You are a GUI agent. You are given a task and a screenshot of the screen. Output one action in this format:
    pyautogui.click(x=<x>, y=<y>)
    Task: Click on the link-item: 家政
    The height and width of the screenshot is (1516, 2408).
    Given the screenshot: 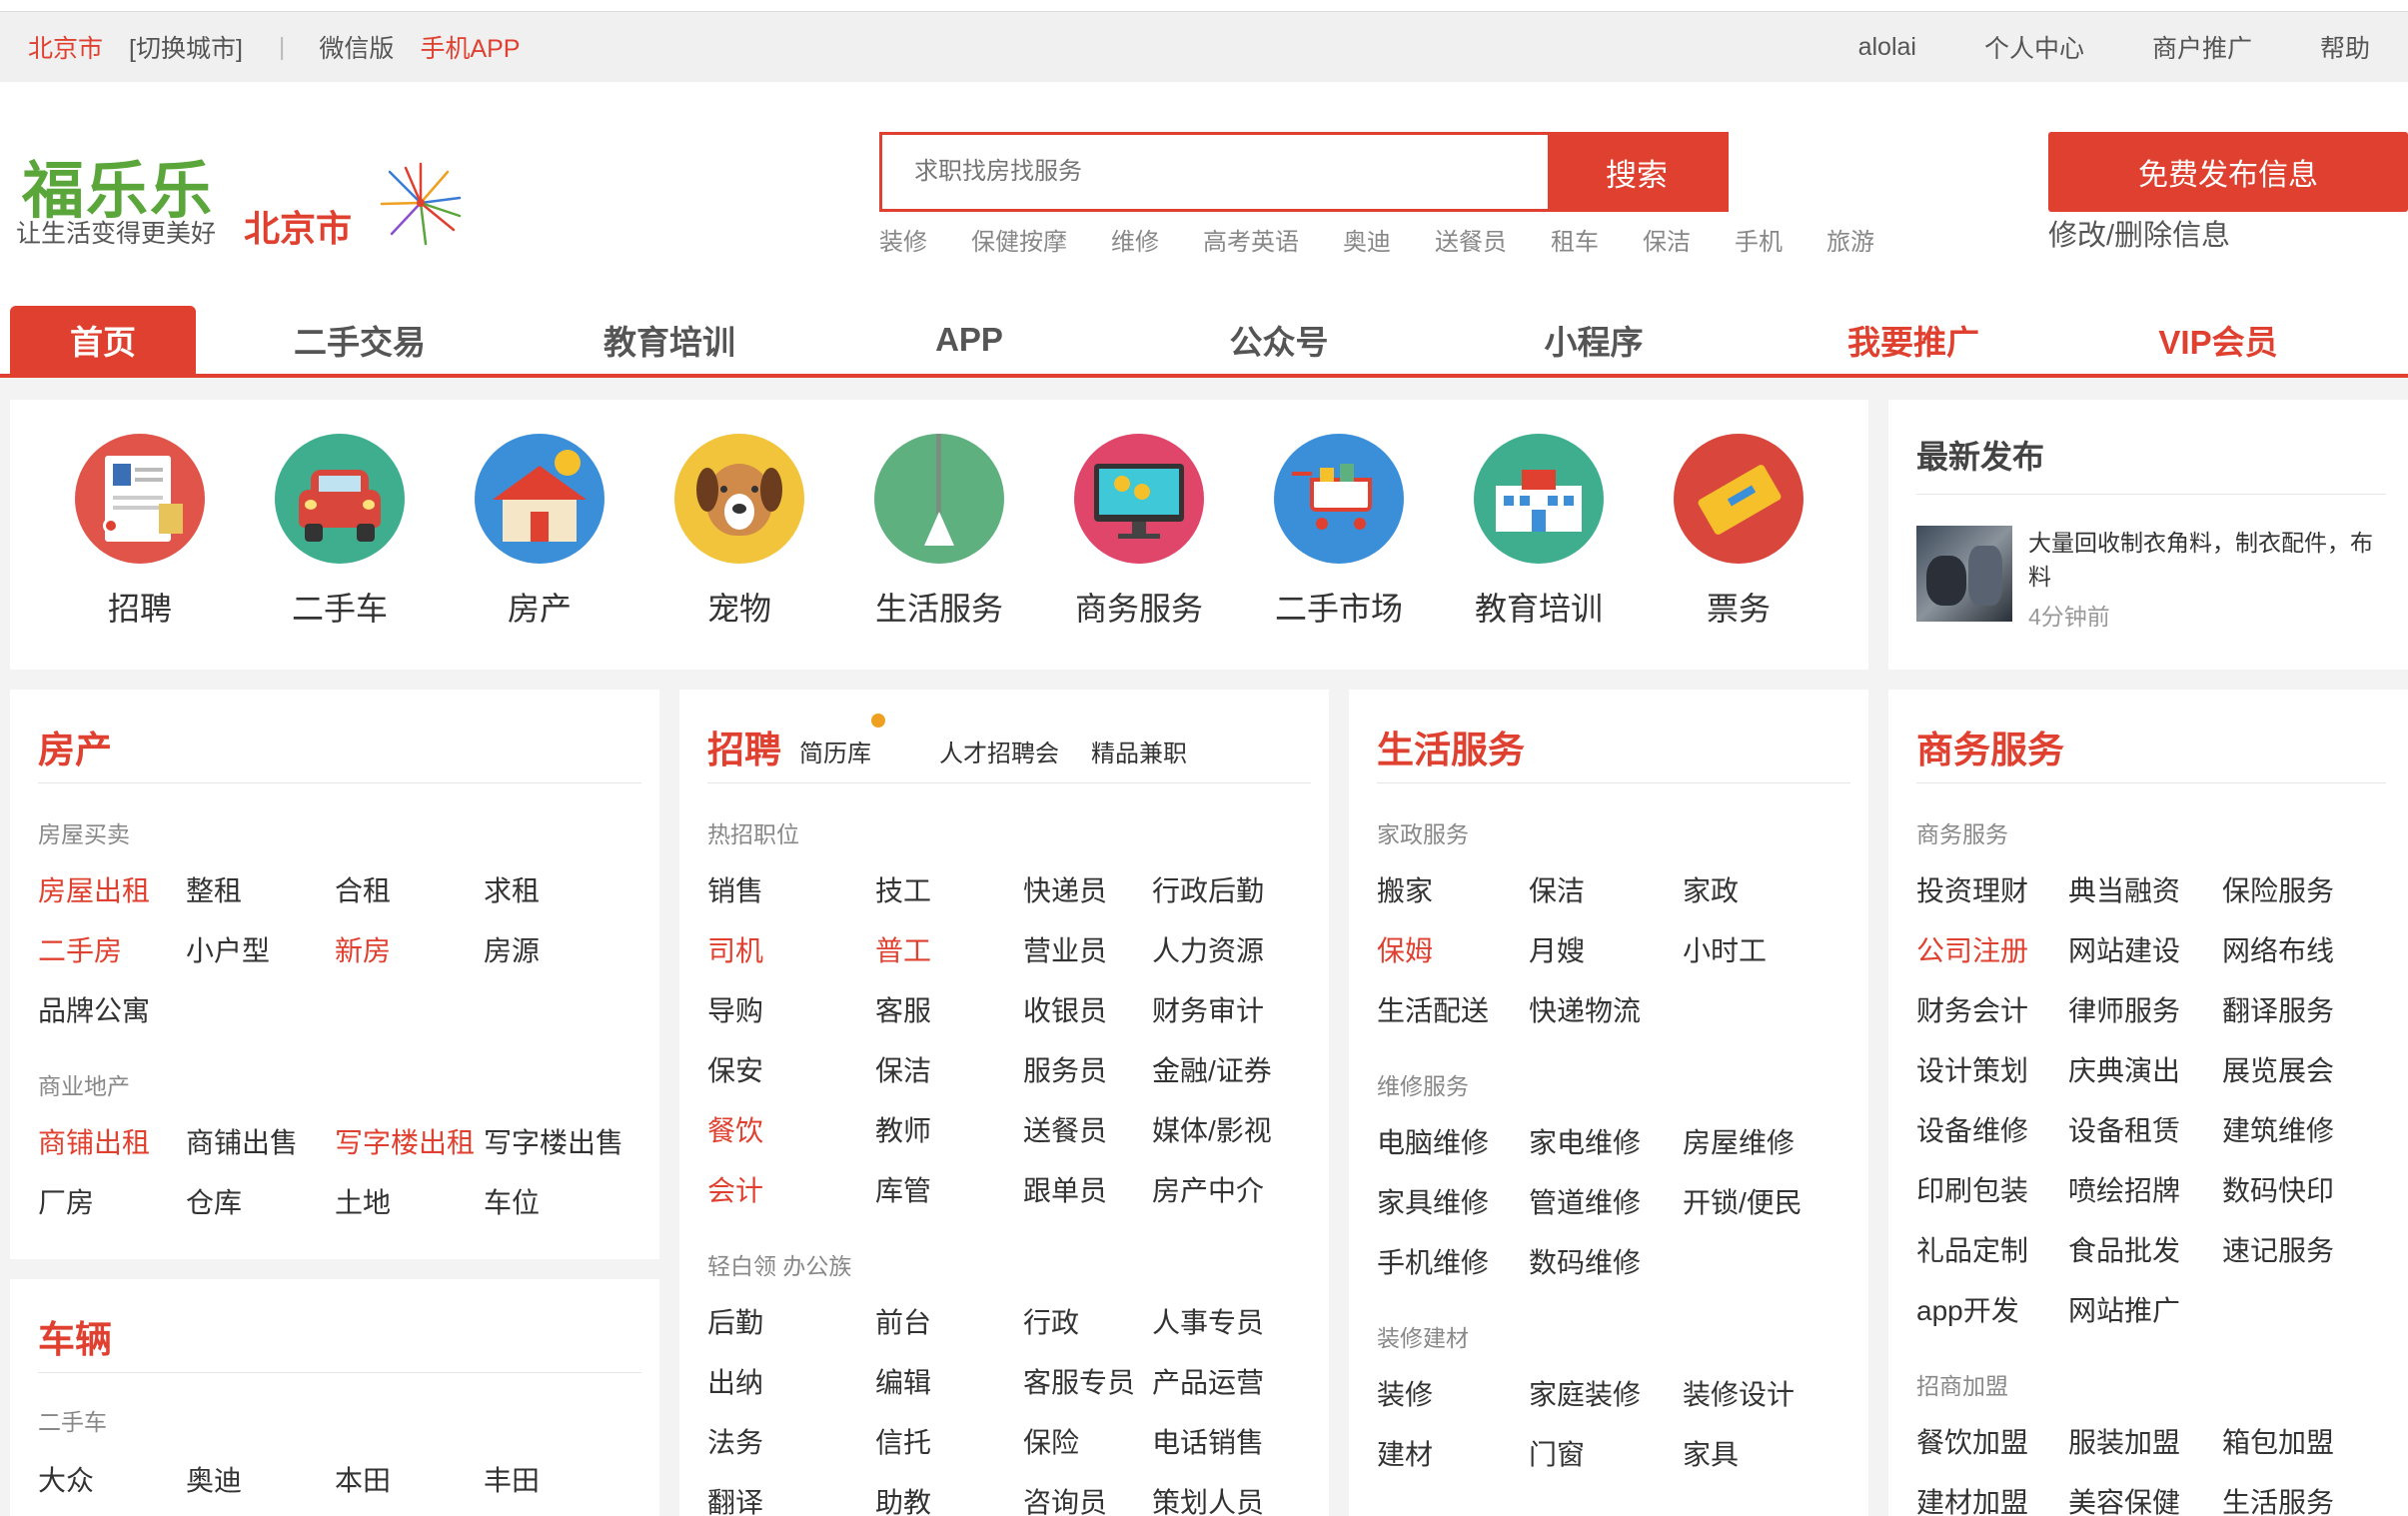 What is the action you would take?
    pyautogui.click(x=1711, y=889)
    